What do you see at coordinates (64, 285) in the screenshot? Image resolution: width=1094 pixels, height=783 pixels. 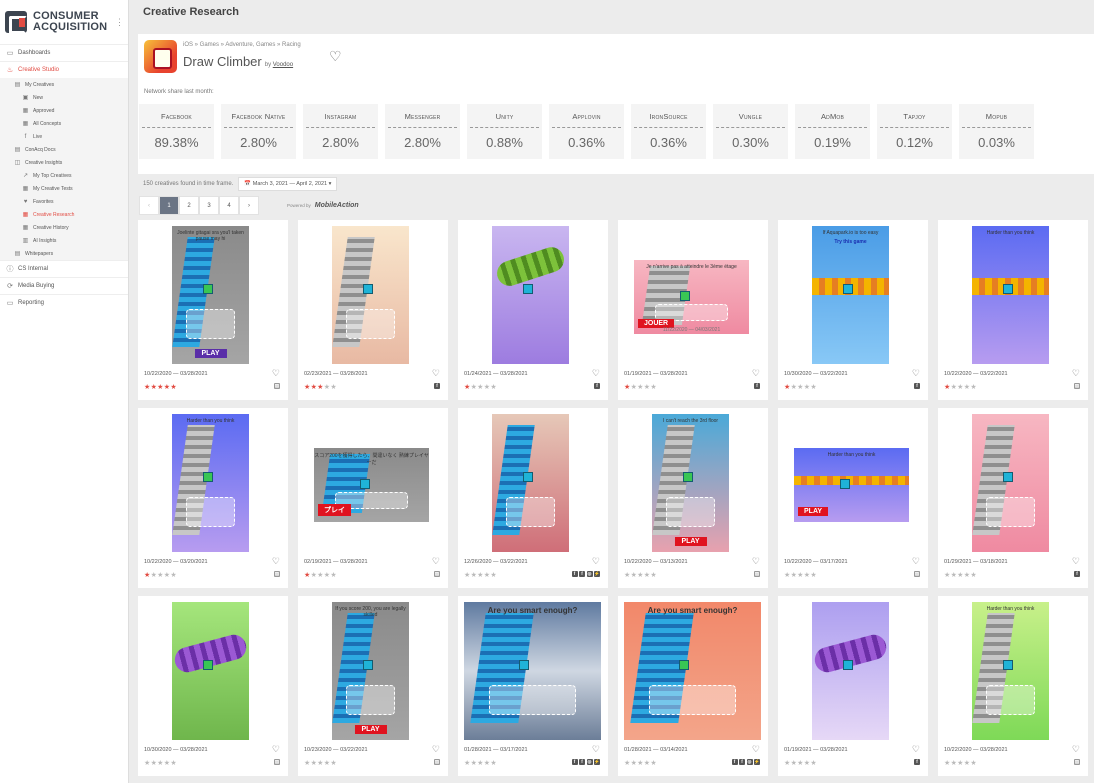 I see `sidebar-item-media-buying: ⟳ Media Buying` at bounding box center [64, 285].